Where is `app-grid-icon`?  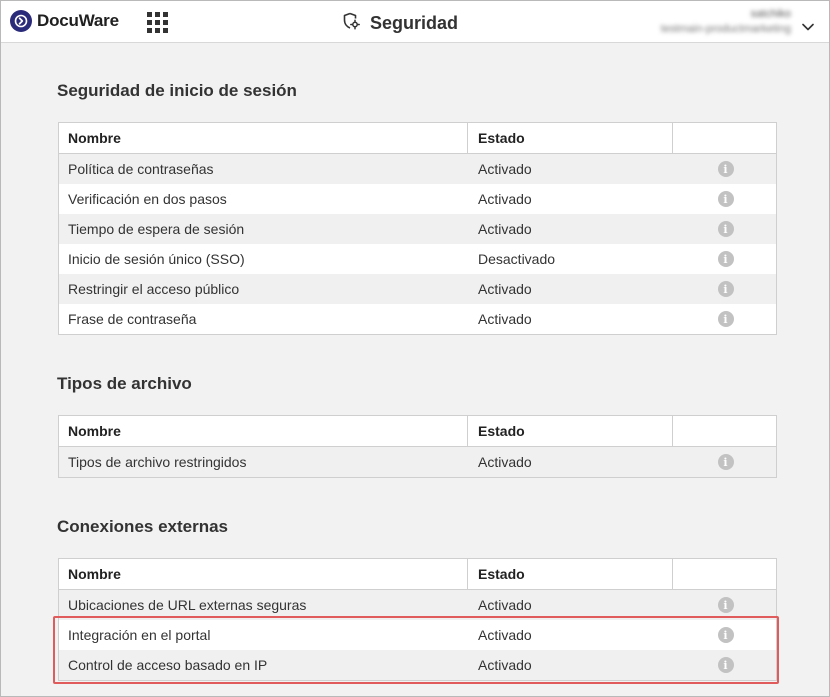
app-grid-icon is located at coordinates (157, 22).